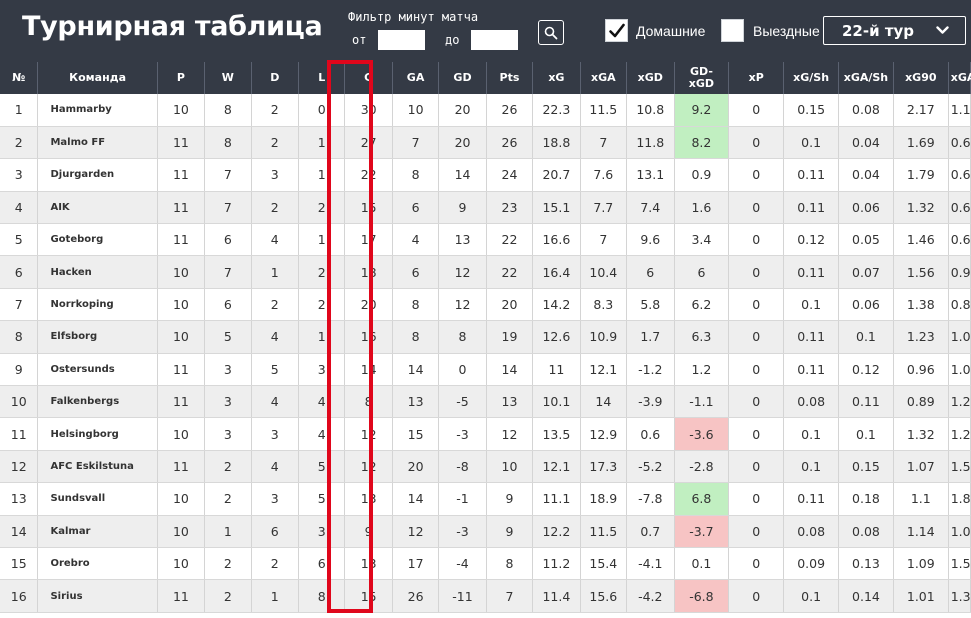  I want to click on home-checkbox, so click(616, 30).